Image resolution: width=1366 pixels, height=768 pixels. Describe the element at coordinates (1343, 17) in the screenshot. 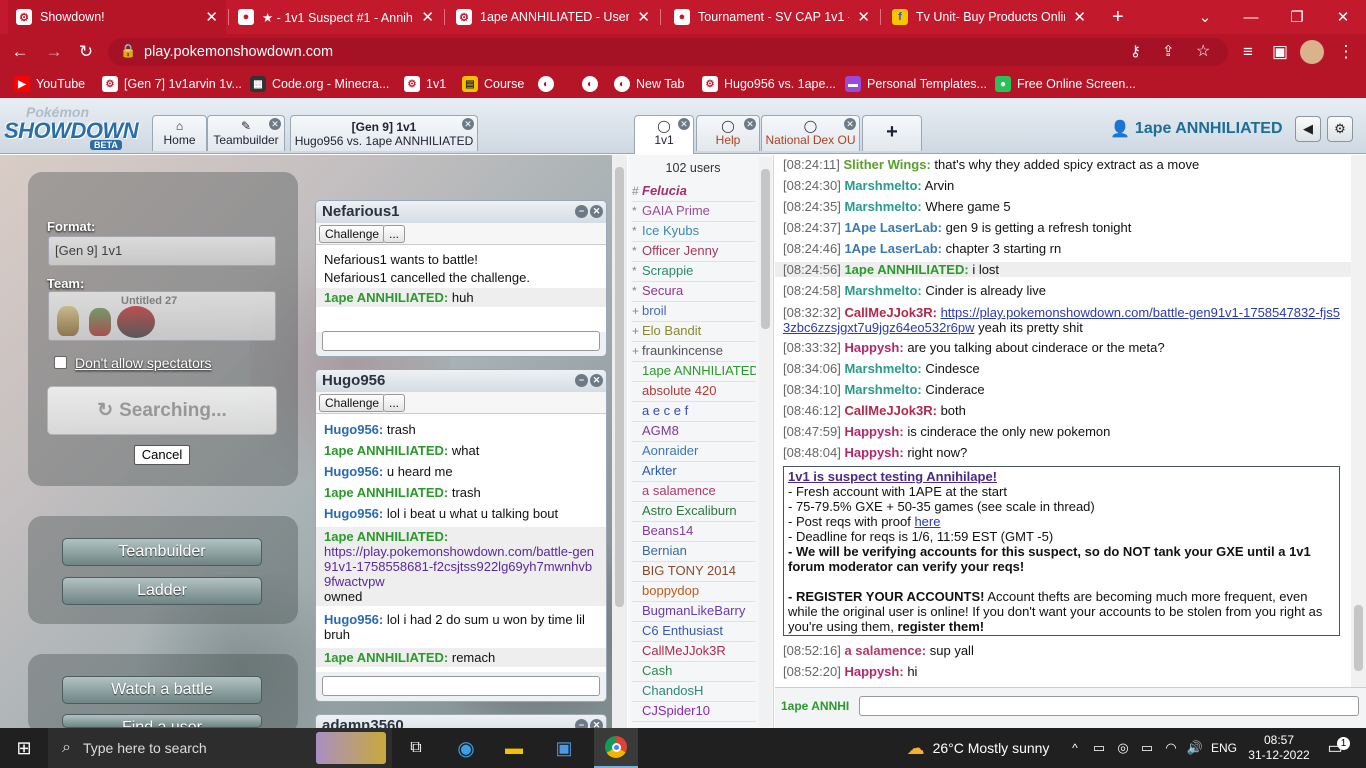

I see `close-window-button: ✕` at that location.